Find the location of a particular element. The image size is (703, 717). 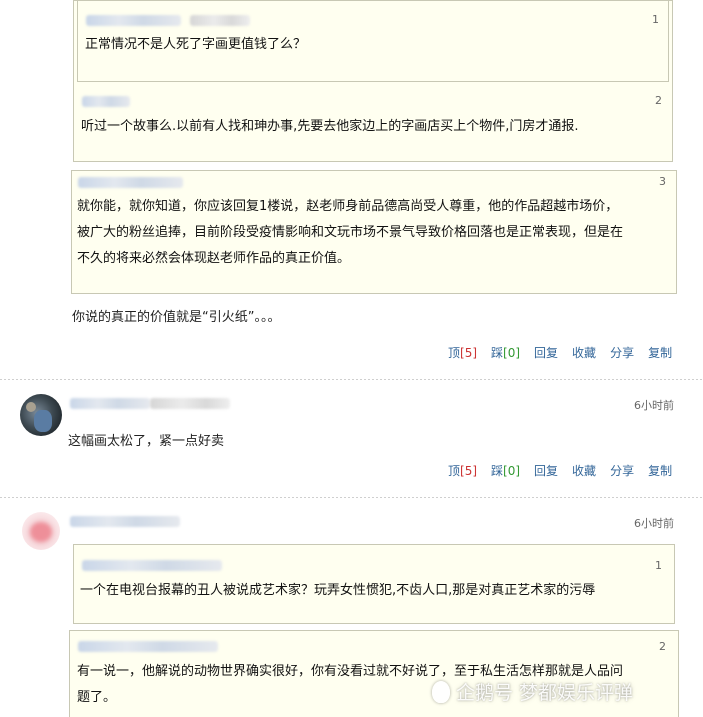

quote-floor-number: 3 is located at coordinates (662, 181).